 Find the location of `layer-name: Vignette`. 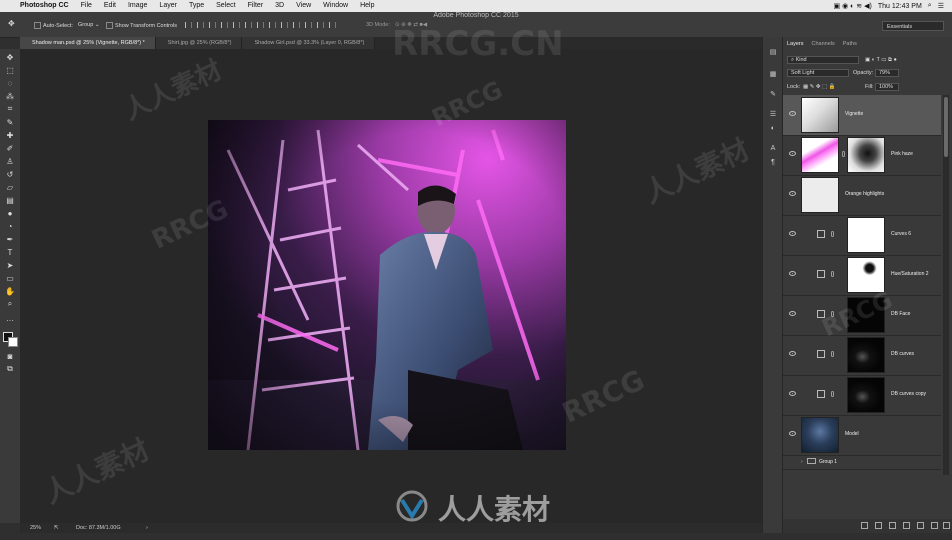

layer-name: Vignette is located at coordinates (854, 114).